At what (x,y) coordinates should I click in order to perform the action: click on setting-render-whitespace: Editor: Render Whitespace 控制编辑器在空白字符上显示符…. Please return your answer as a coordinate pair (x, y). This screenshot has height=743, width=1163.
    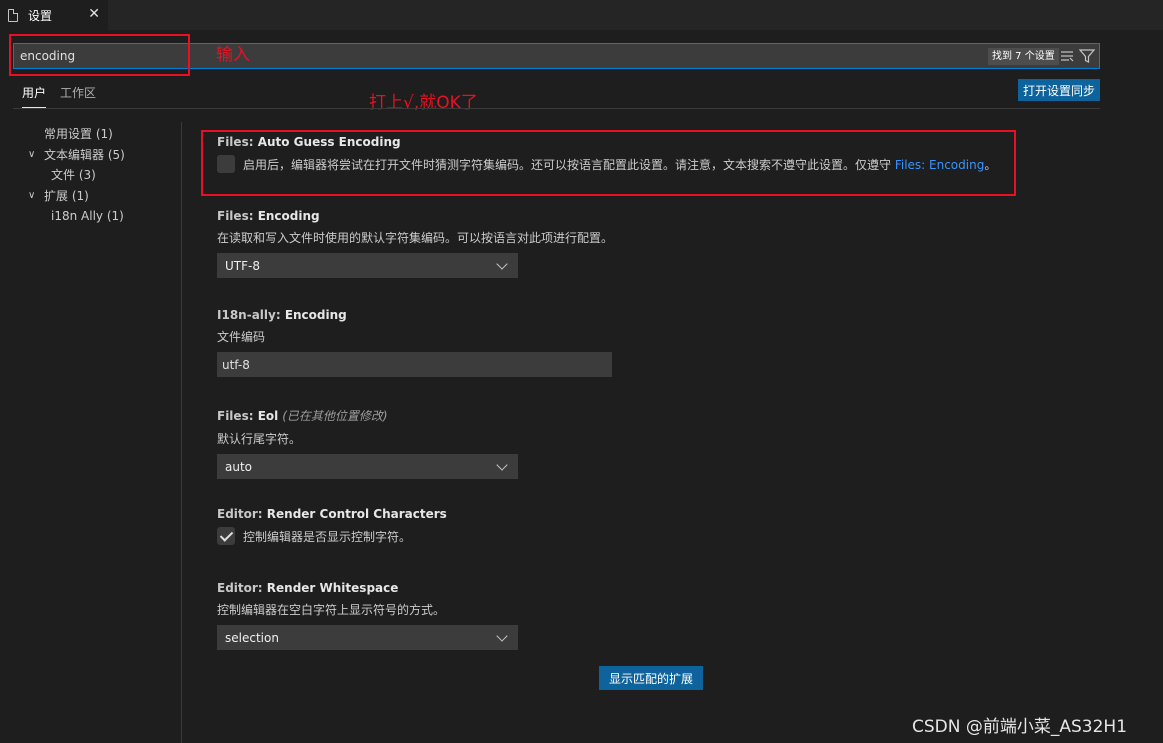
    Looking at the image, I should click on (367, 615).